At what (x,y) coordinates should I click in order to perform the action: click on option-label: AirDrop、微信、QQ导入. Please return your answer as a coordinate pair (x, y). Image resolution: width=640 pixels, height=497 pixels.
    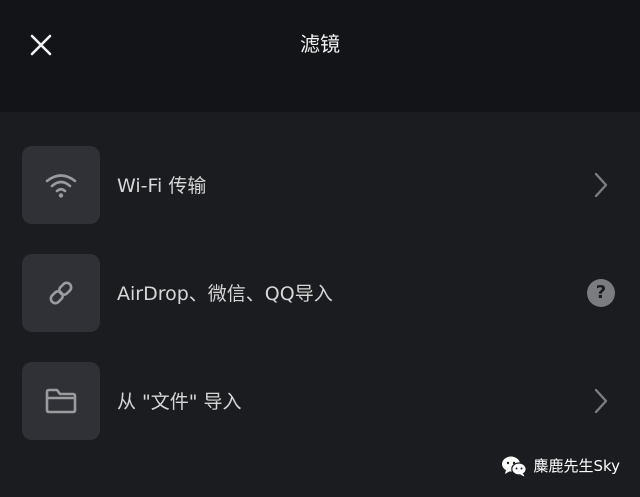
    Looking at the image, I should click on (225, 294).